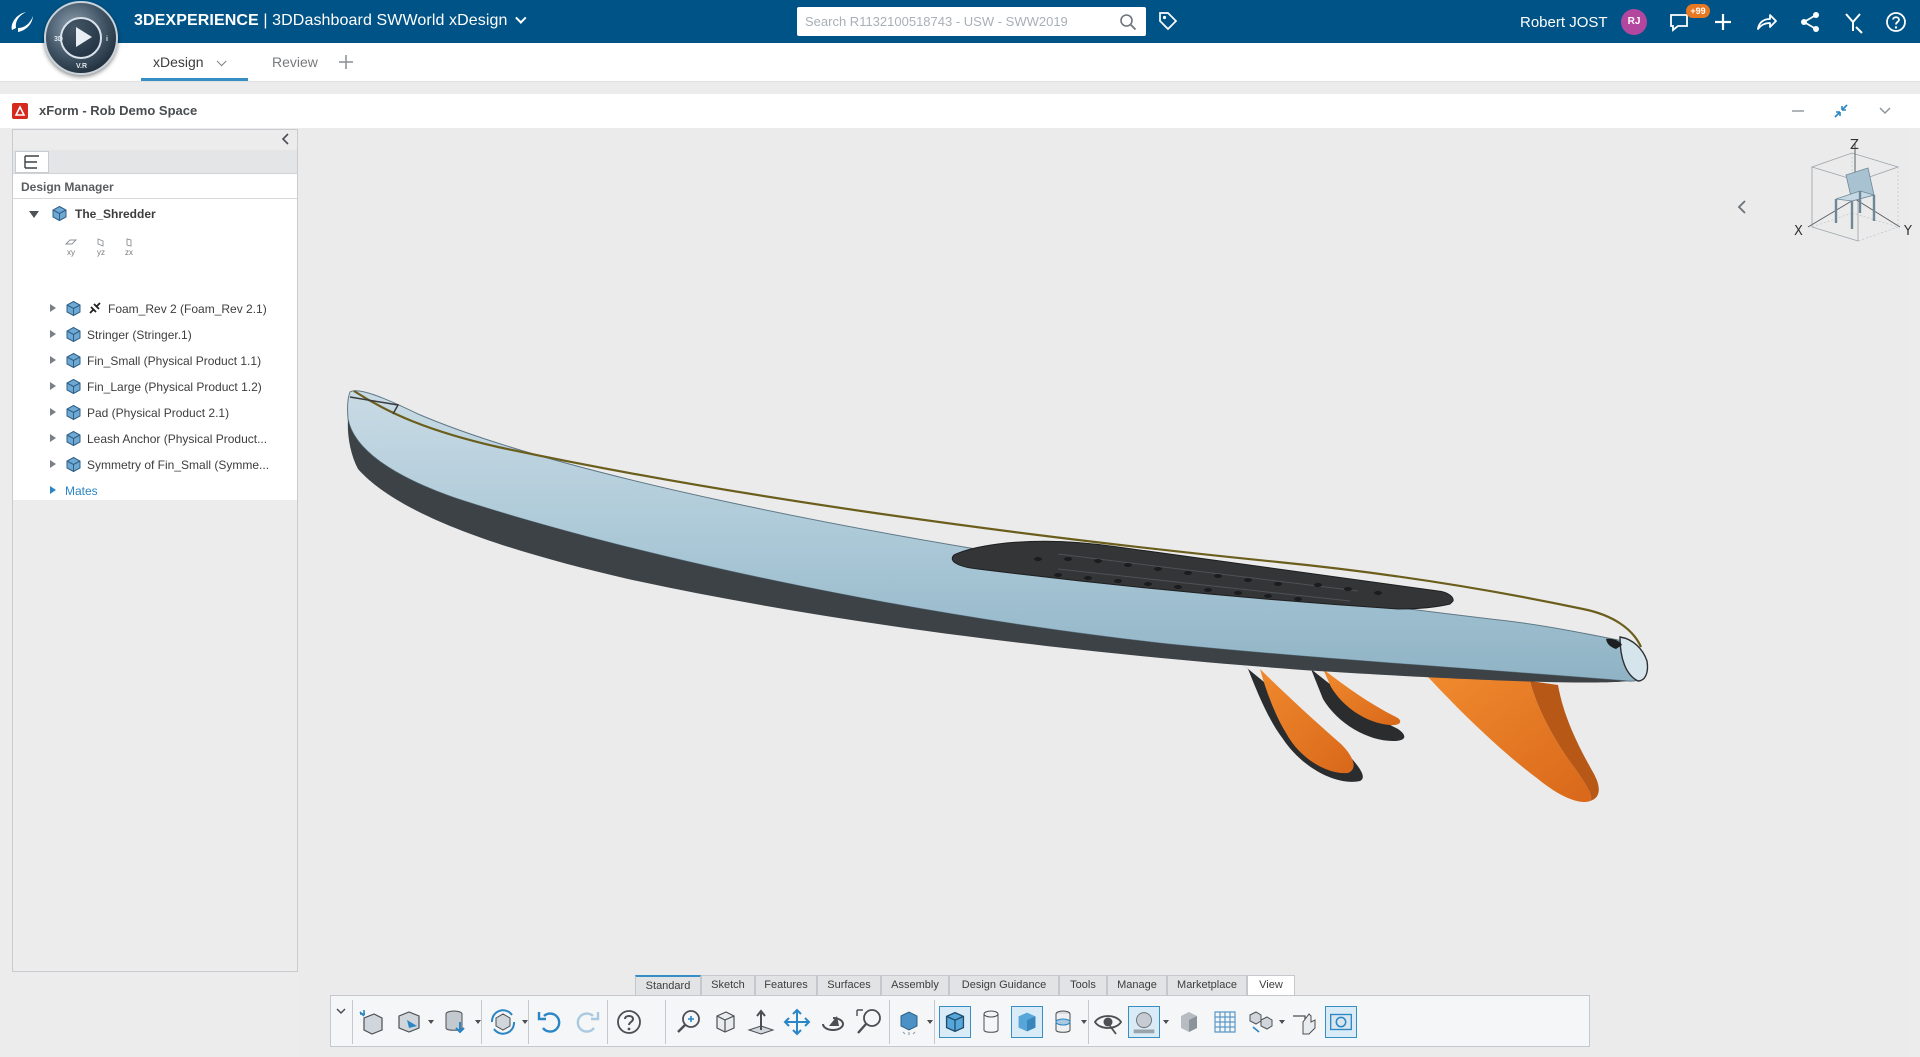 The image size is (1920, 1057). What do you see at coordinates (1634, 22) in the screenshot?
I see `avatar: RJ` at bounding box center [1634, 22].